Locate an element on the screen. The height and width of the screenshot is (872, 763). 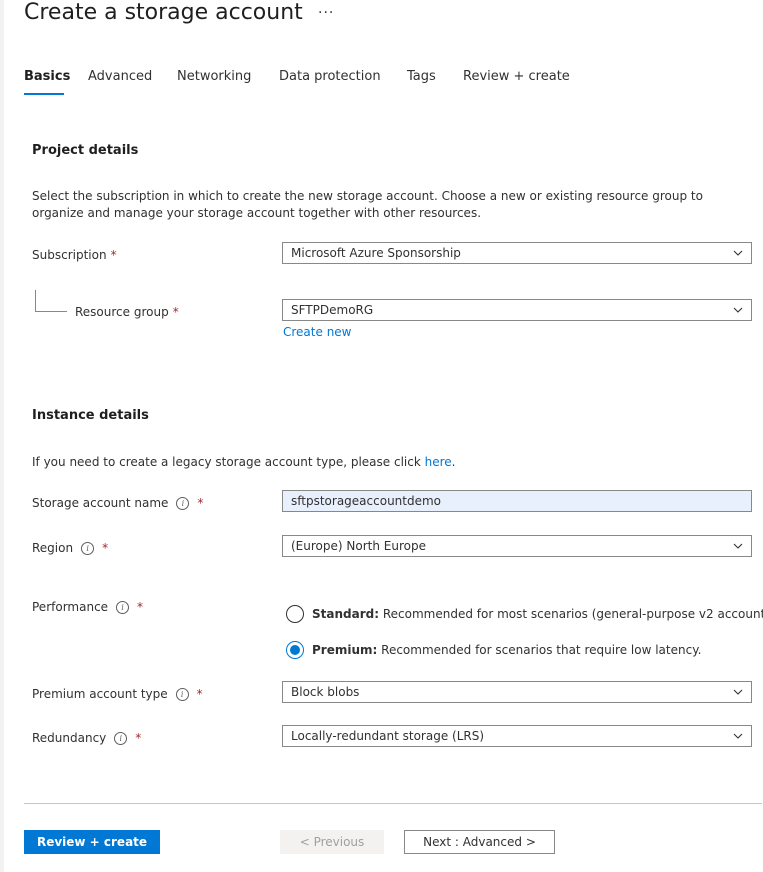
left-border is located at coordinates (2, 436).